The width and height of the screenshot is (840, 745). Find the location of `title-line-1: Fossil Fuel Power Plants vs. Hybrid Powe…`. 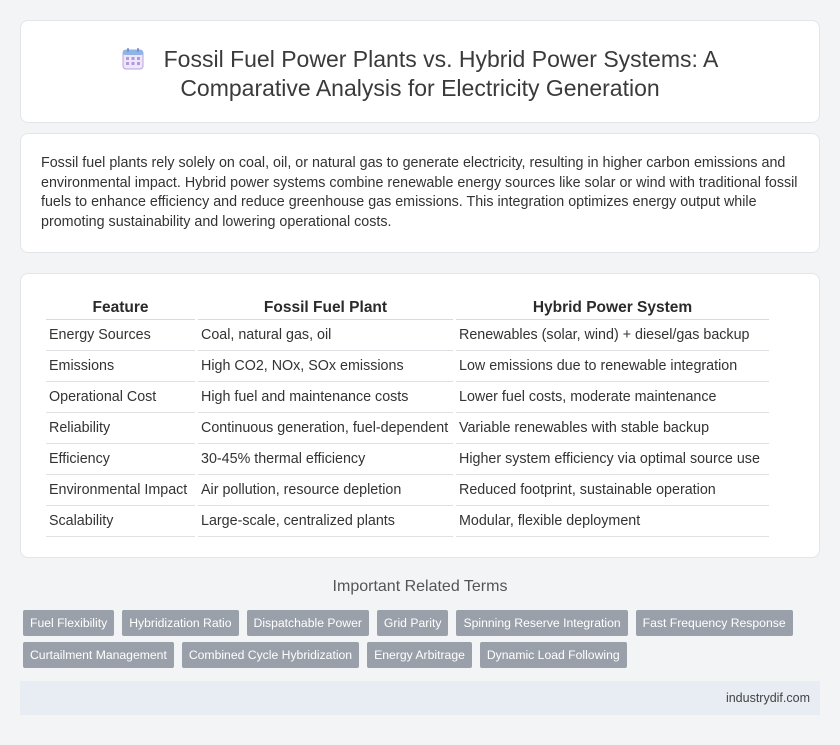

title-line-1: Fossil Fuel Power Plants vs. Hybrid Powe… is located at coordinates (441, 59).